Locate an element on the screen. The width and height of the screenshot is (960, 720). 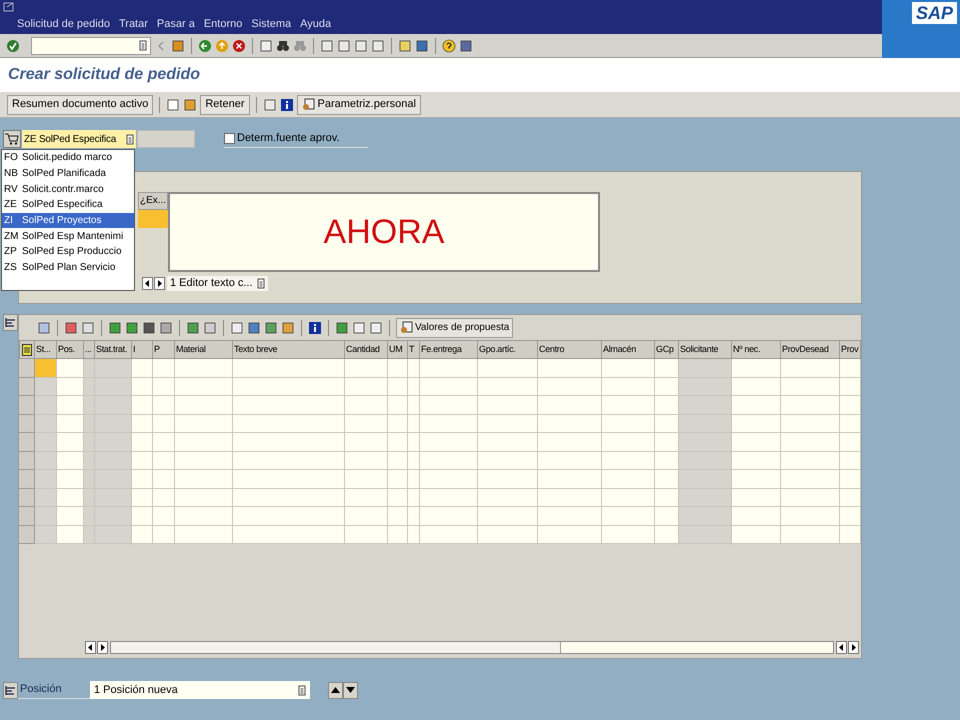
column-header: Texto breve is located at coordinates (289, 349).